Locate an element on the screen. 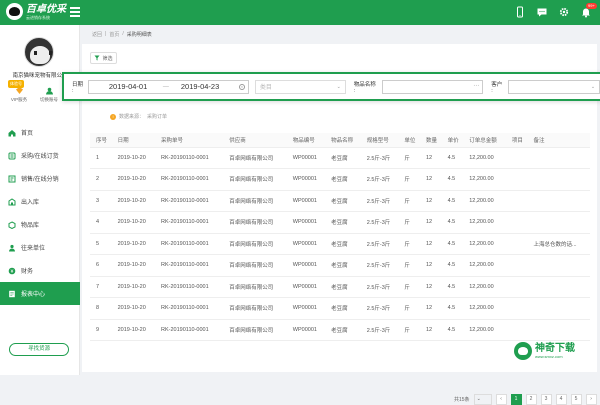 This screenshot has height=405, width=600. date-range-picker: 2019-04-01 — 2019-04-23 × is located at coordinates (168, 86).